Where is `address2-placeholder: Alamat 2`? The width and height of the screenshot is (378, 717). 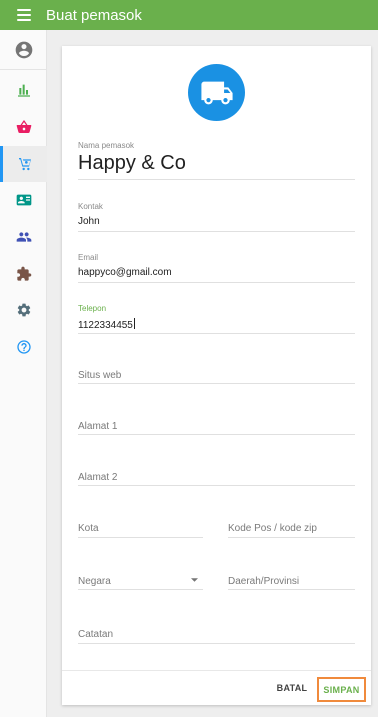 address2-placeholder: Alamat 2 is located at coordinates (98, 477).